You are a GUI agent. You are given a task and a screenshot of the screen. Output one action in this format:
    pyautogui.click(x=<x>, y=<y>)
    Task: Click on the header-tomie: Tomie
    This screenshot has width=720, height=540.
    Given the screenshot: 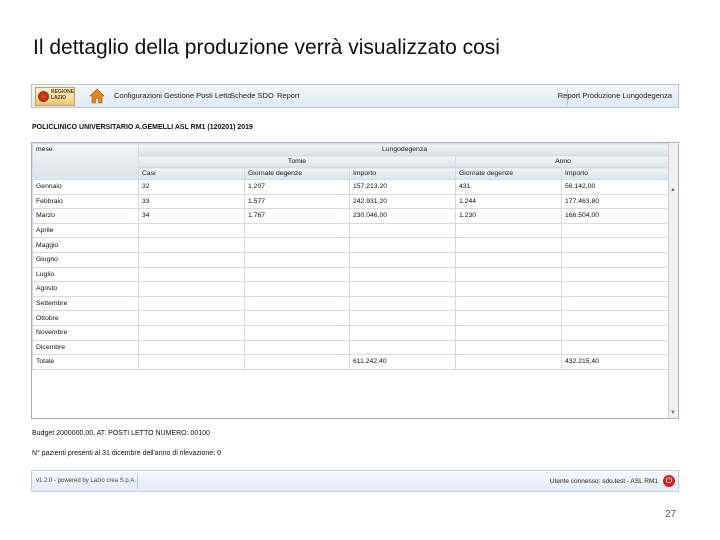 What is the action you would take?
    pyautogui.click(x=297, y=161)
    